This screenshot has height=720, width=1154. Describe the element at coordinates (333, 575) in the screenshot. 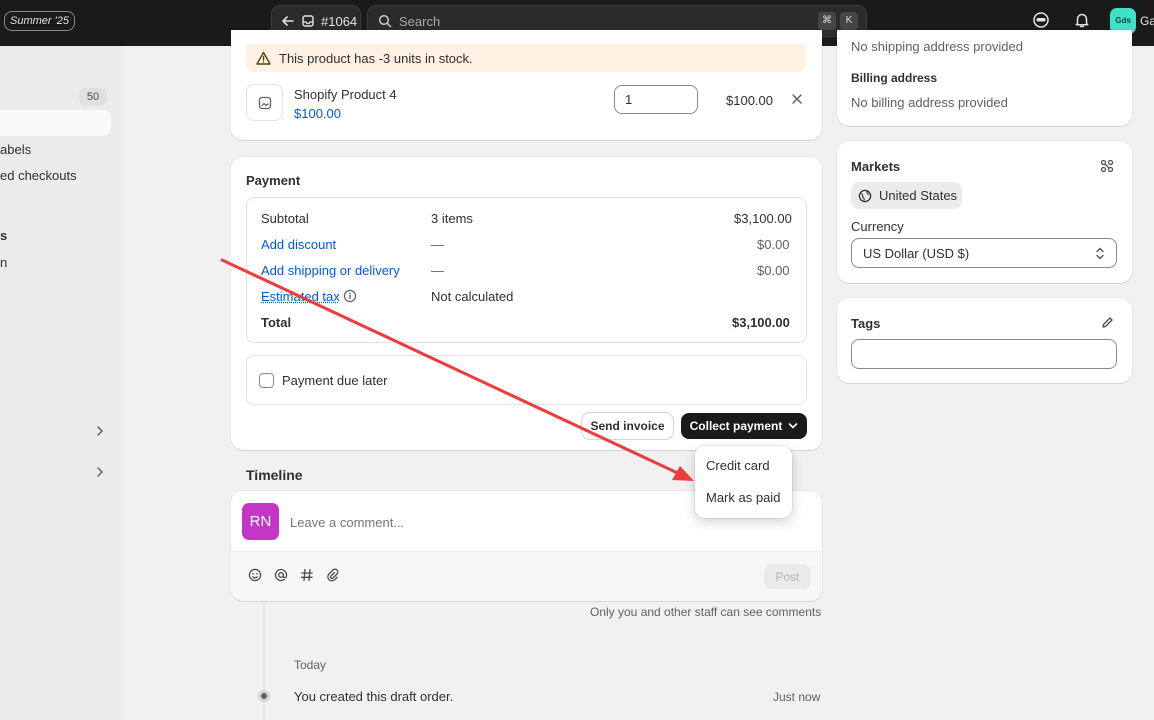

I see `attachment-icon` at that location.